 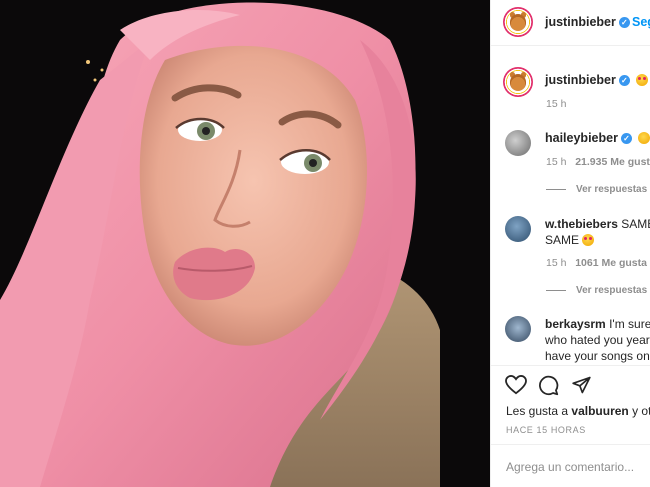 What do you see at coordinates (587, 22) in the screenshot?
I see `author-username: justinbieber ✓` at bounding box center [587, 22].